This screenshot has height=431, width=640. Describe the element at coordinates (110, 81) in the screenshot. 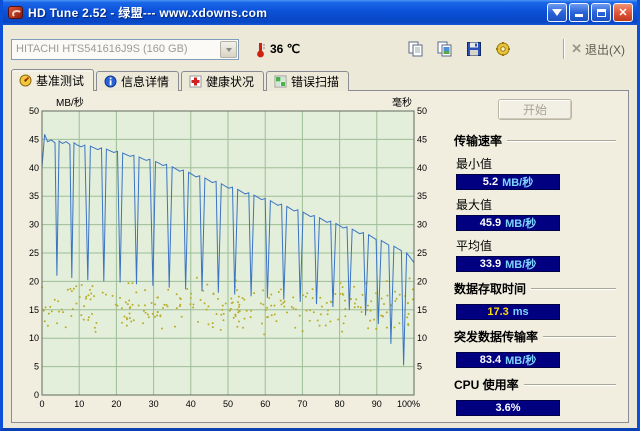

I see `info-icon` at that location.